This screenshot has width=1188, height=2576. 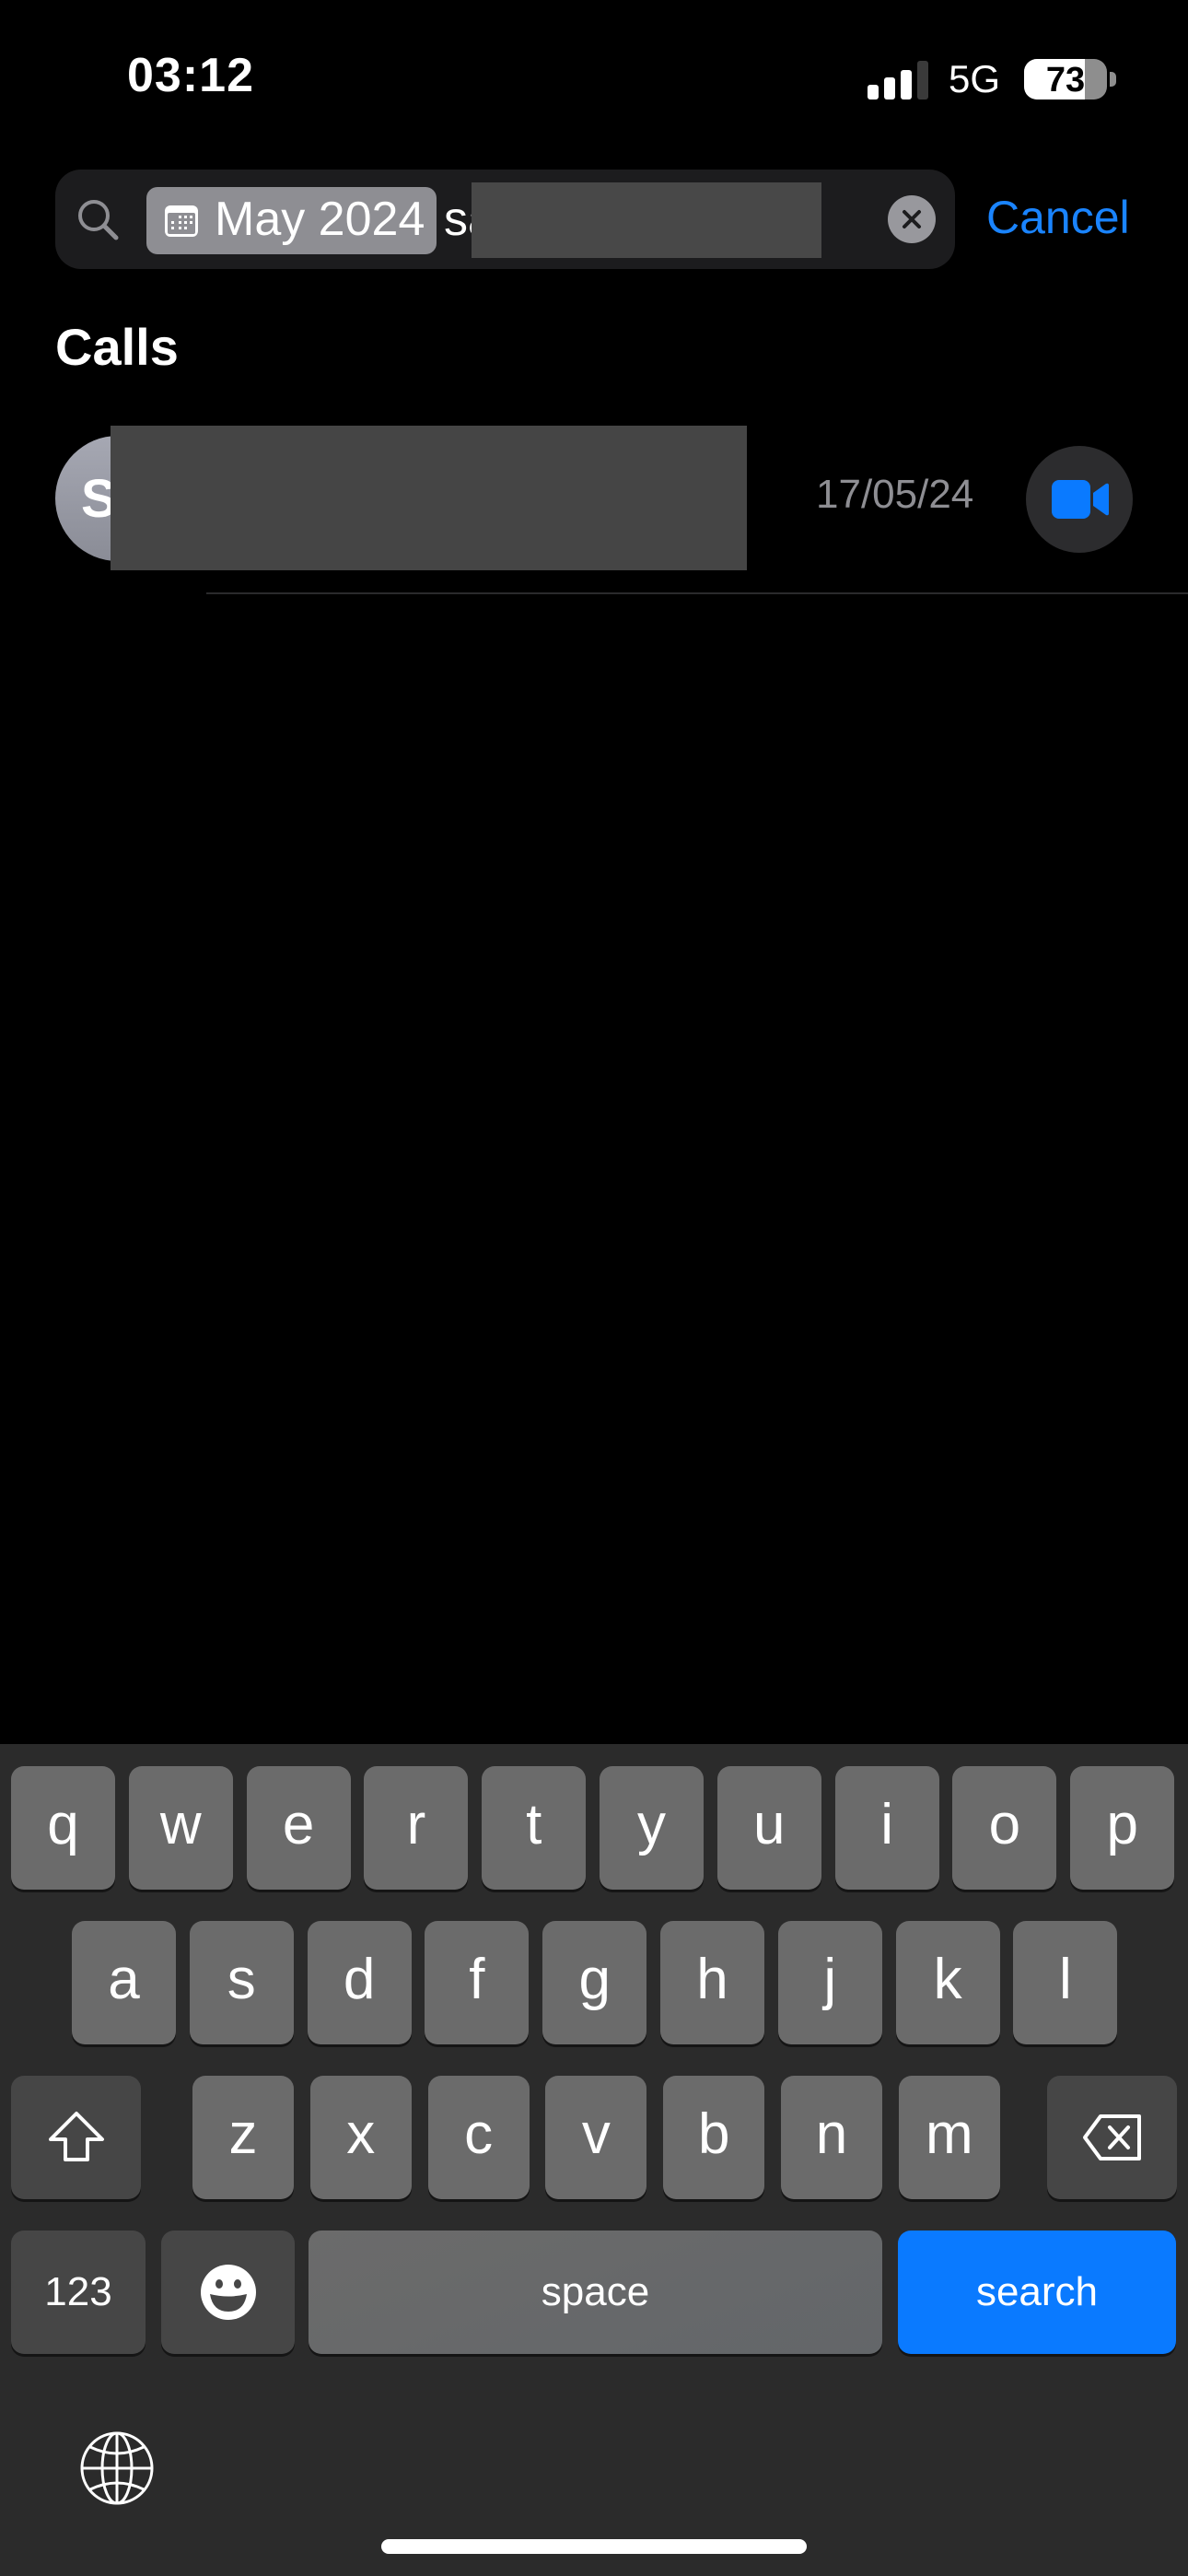 I want to click on key-label: z, so click(x=243, y=2134).